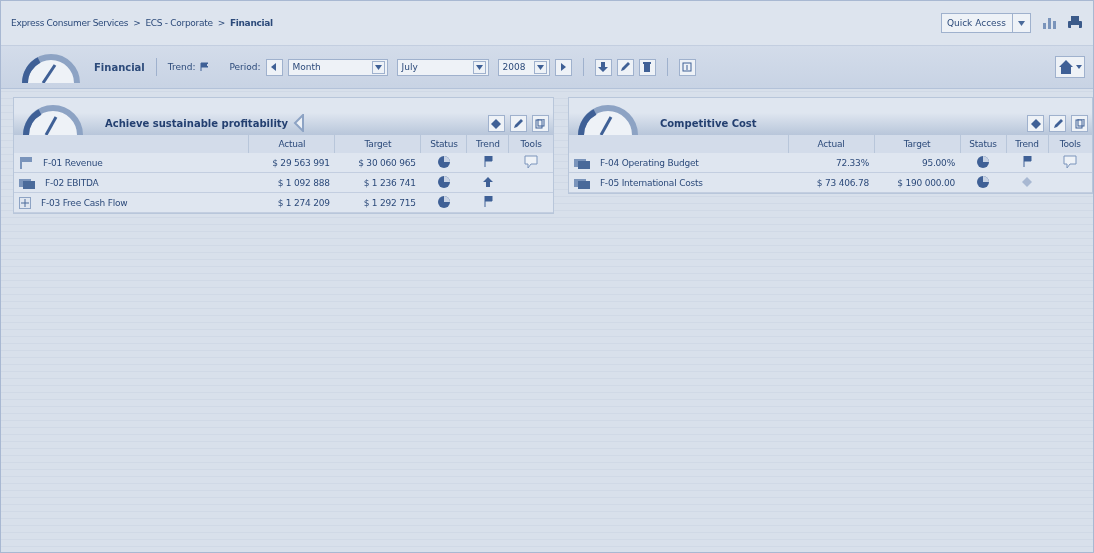 The image size is (1094, 553). Describe the element at coordinates (197, 123) in the screenshot. I see `panel-title: Achieve sustainable profitability` at that location.